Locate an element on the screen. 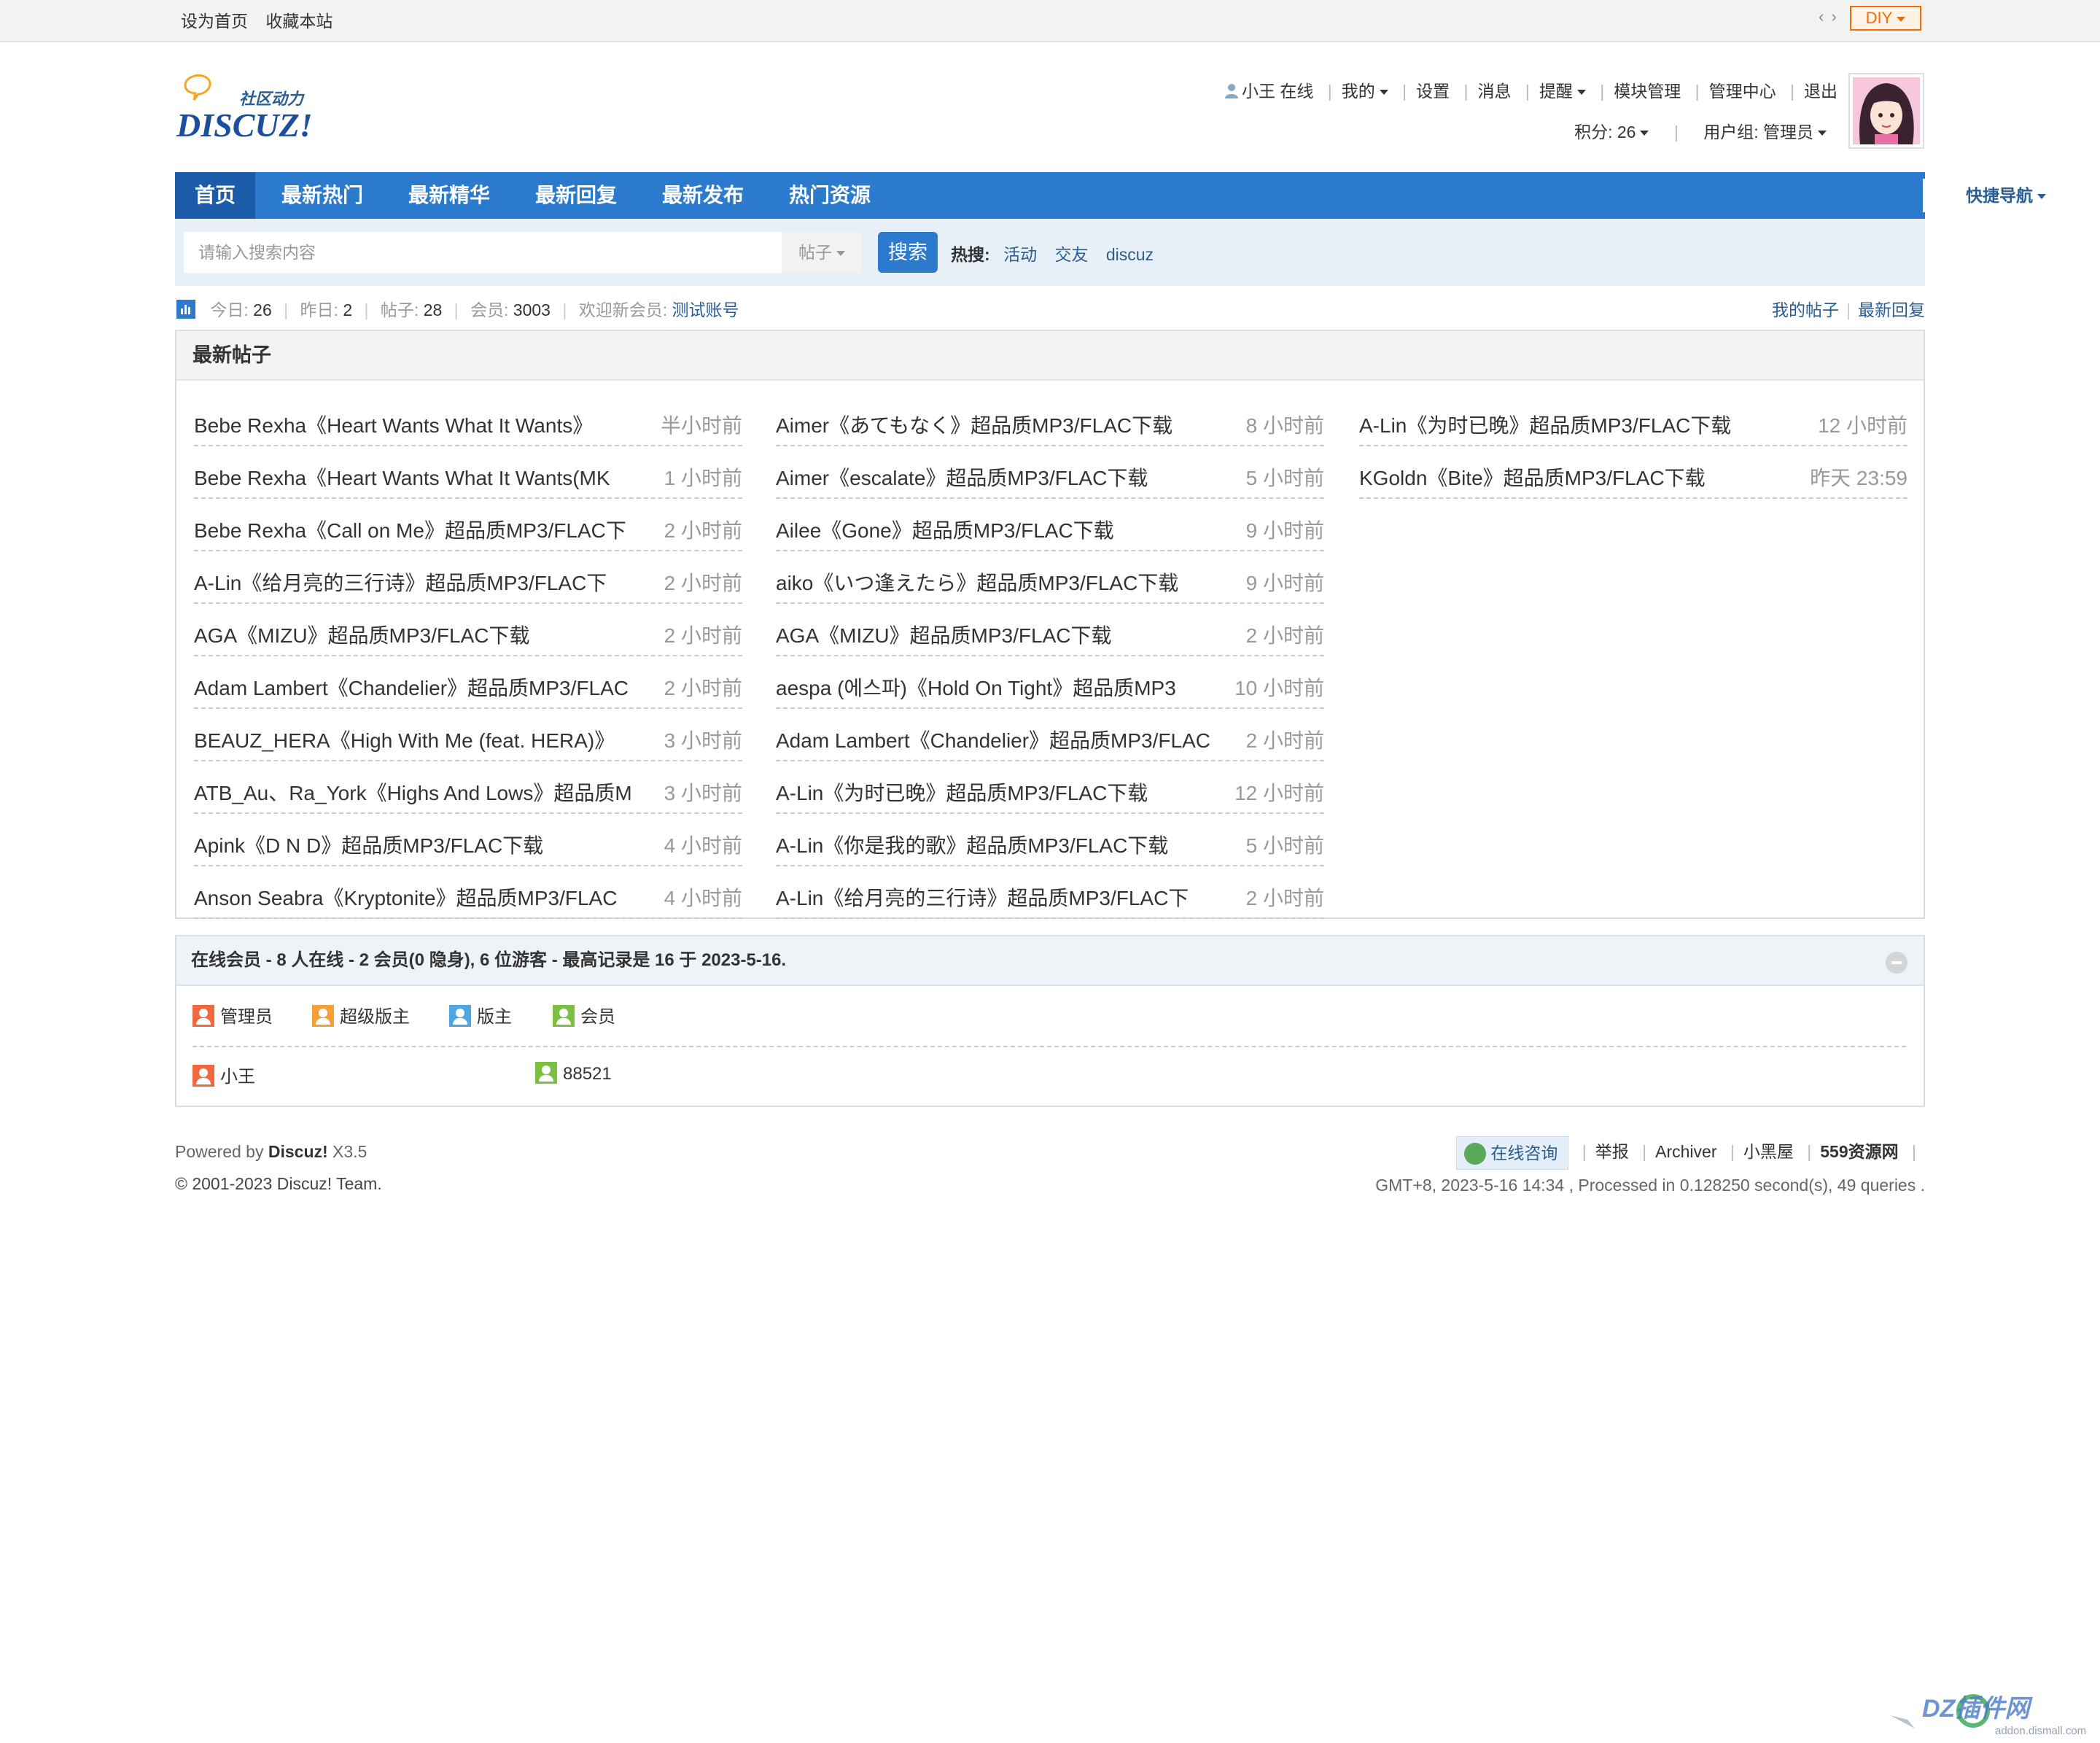 This screenshot has width=2100, height=1743. blacklist-link: 小黑屋 is located at coordinates (1768, 1151).